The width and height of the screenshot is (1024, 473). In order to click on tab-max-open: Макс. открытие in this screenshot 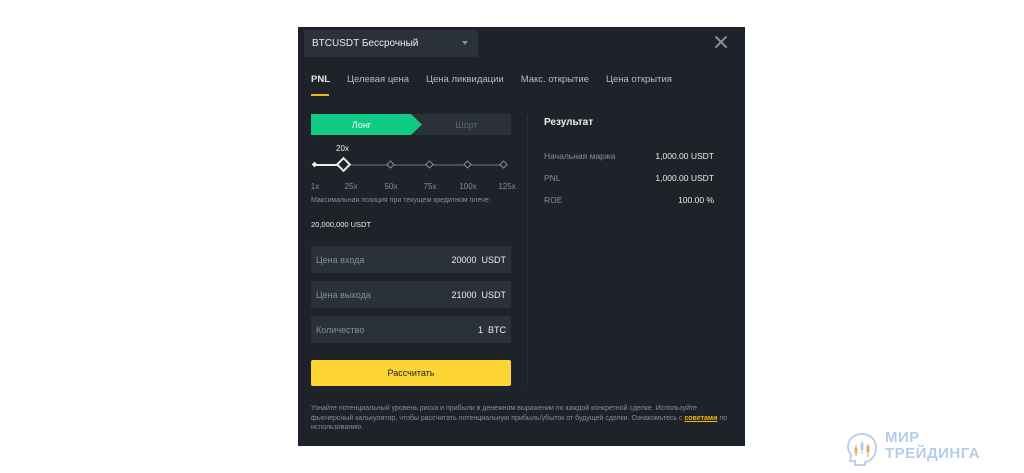, I will do `click(555, 86)`.